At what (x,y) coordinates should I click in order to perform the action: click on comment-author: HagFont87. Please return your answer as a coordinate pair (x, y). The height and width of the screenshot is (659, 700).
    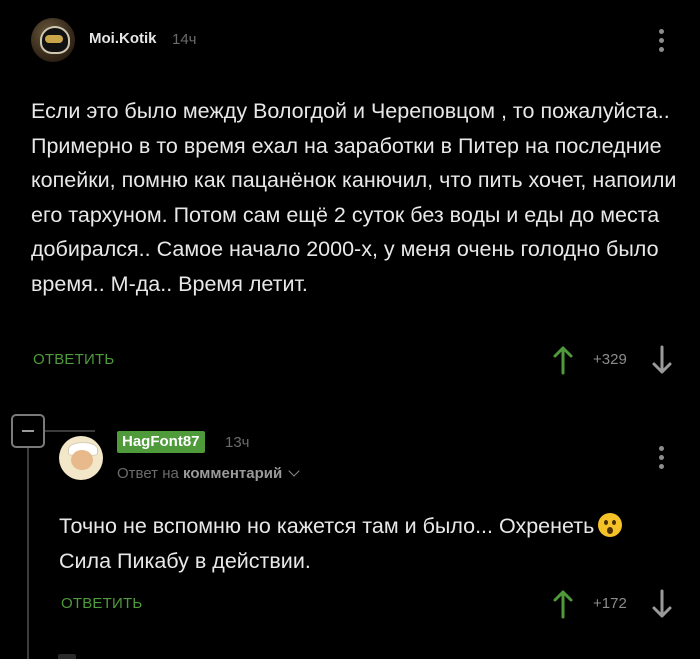
    Looking at the image, I should click on (161, 442).